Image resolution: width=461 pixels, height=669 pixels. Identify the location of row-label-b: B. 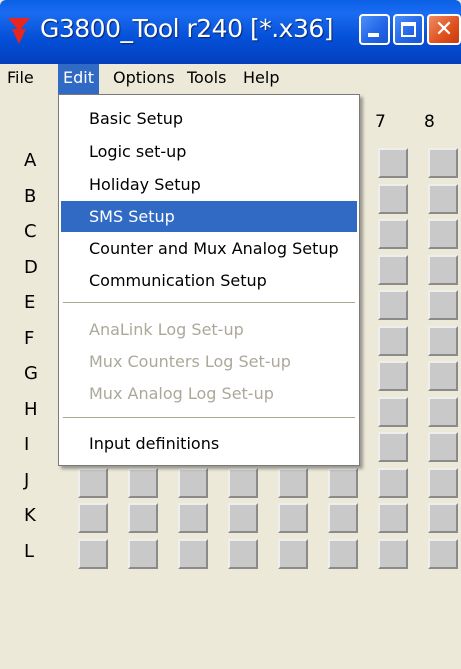
(30, 196).